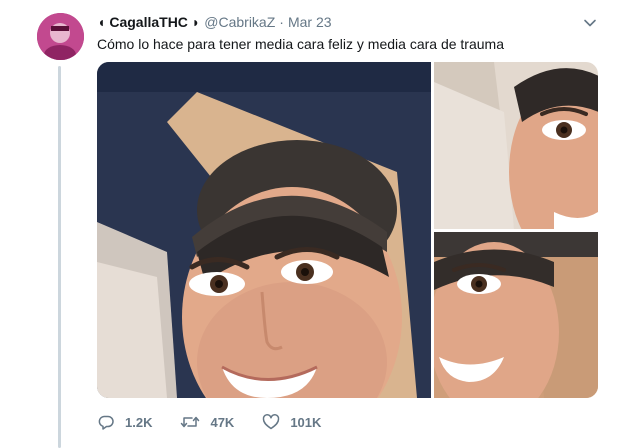 Image resolution: width=639 pixels, height=448 pixels. I want to click on like-count: 101K, so click(306, 422).